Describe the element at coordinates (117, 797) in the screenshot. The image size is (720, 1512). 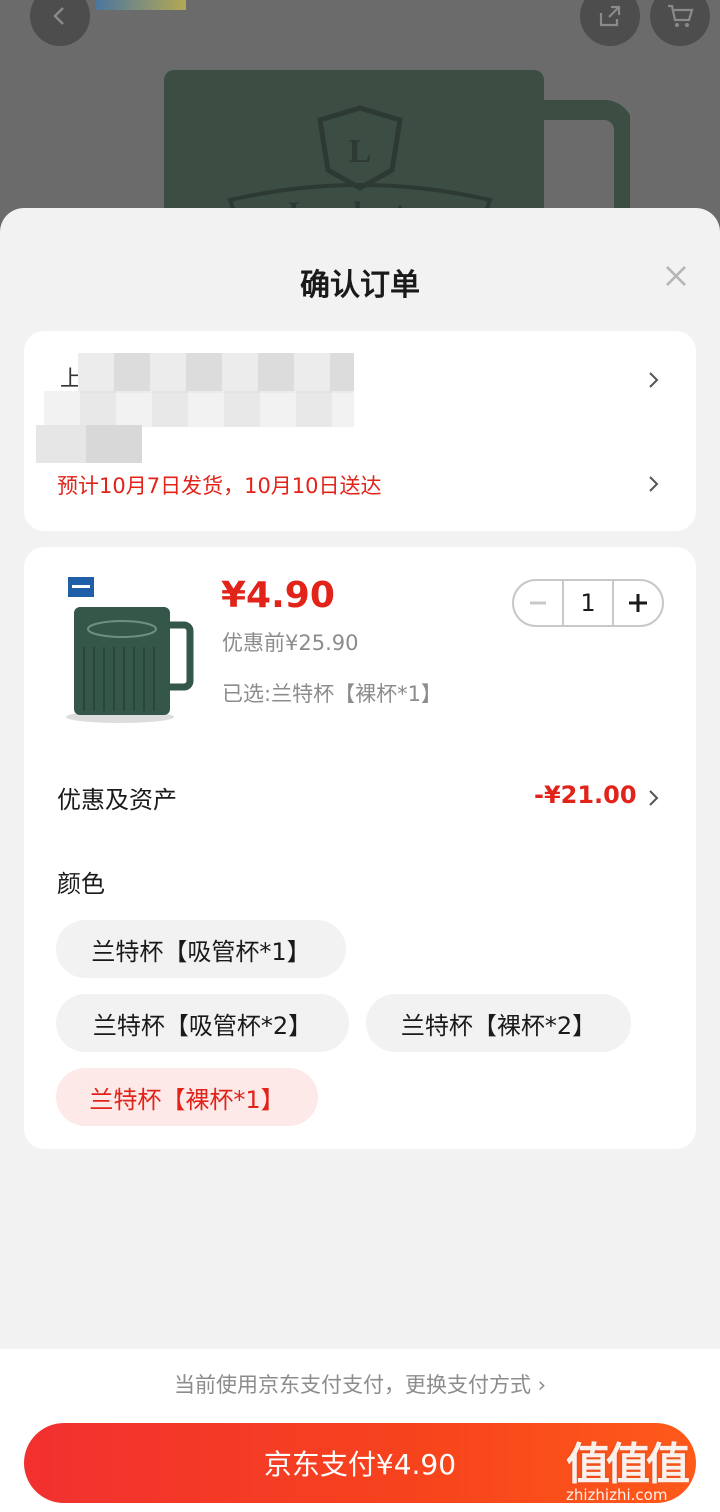
I see `discount-label: 优惠及资产` at that location.